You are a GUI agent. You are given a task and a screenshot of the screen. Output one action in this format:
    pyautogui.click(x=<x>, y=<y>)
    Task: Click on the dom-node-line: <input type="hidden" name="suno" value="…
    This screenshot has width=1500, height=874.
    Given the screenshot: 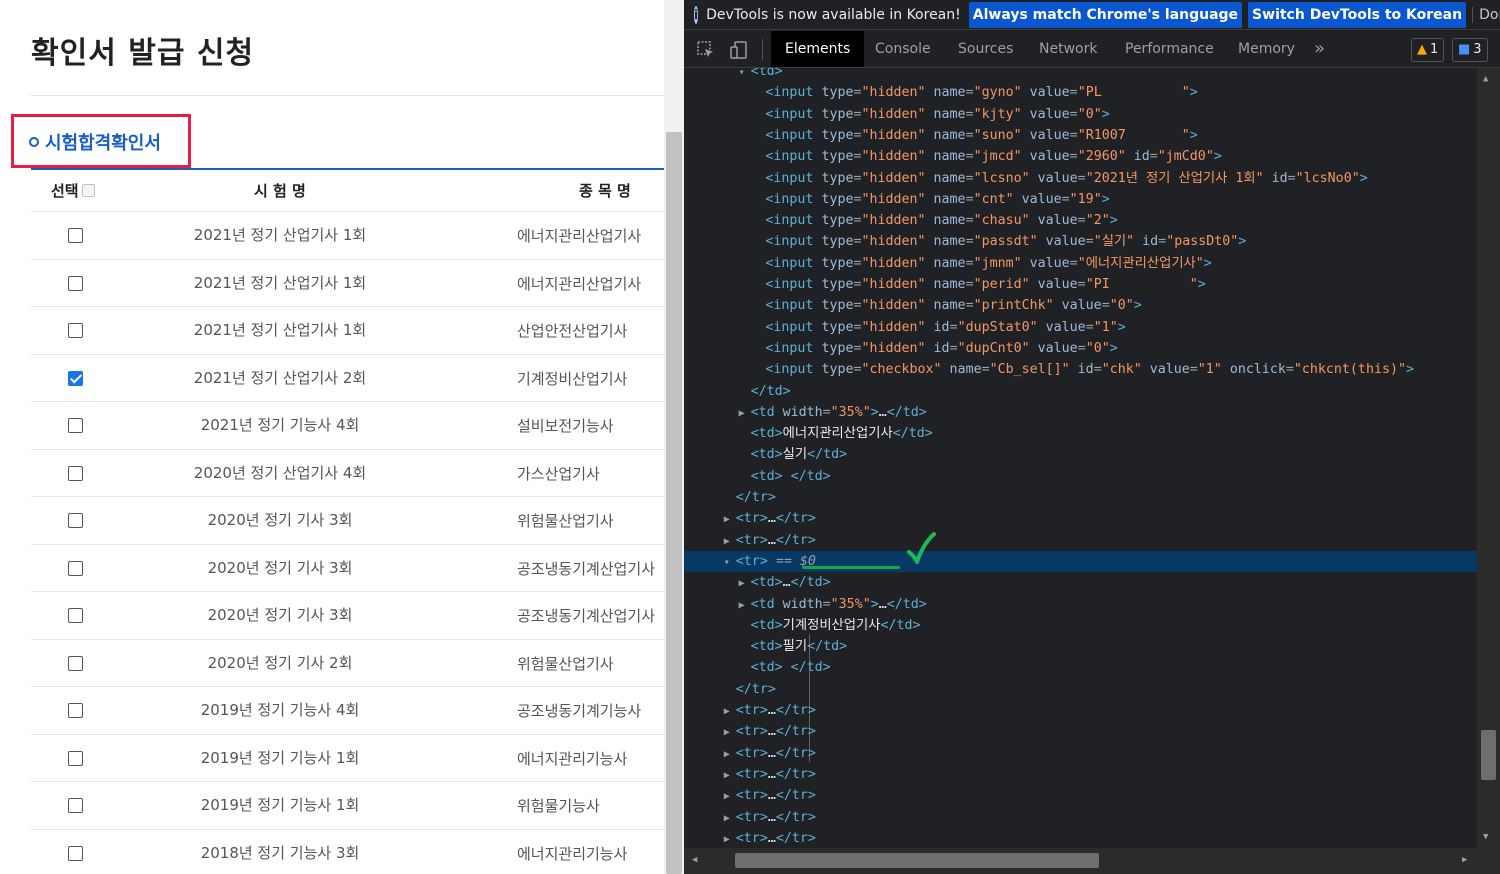 What is the action you would take?
    pyautogui.click(x=1080, y=135)
    